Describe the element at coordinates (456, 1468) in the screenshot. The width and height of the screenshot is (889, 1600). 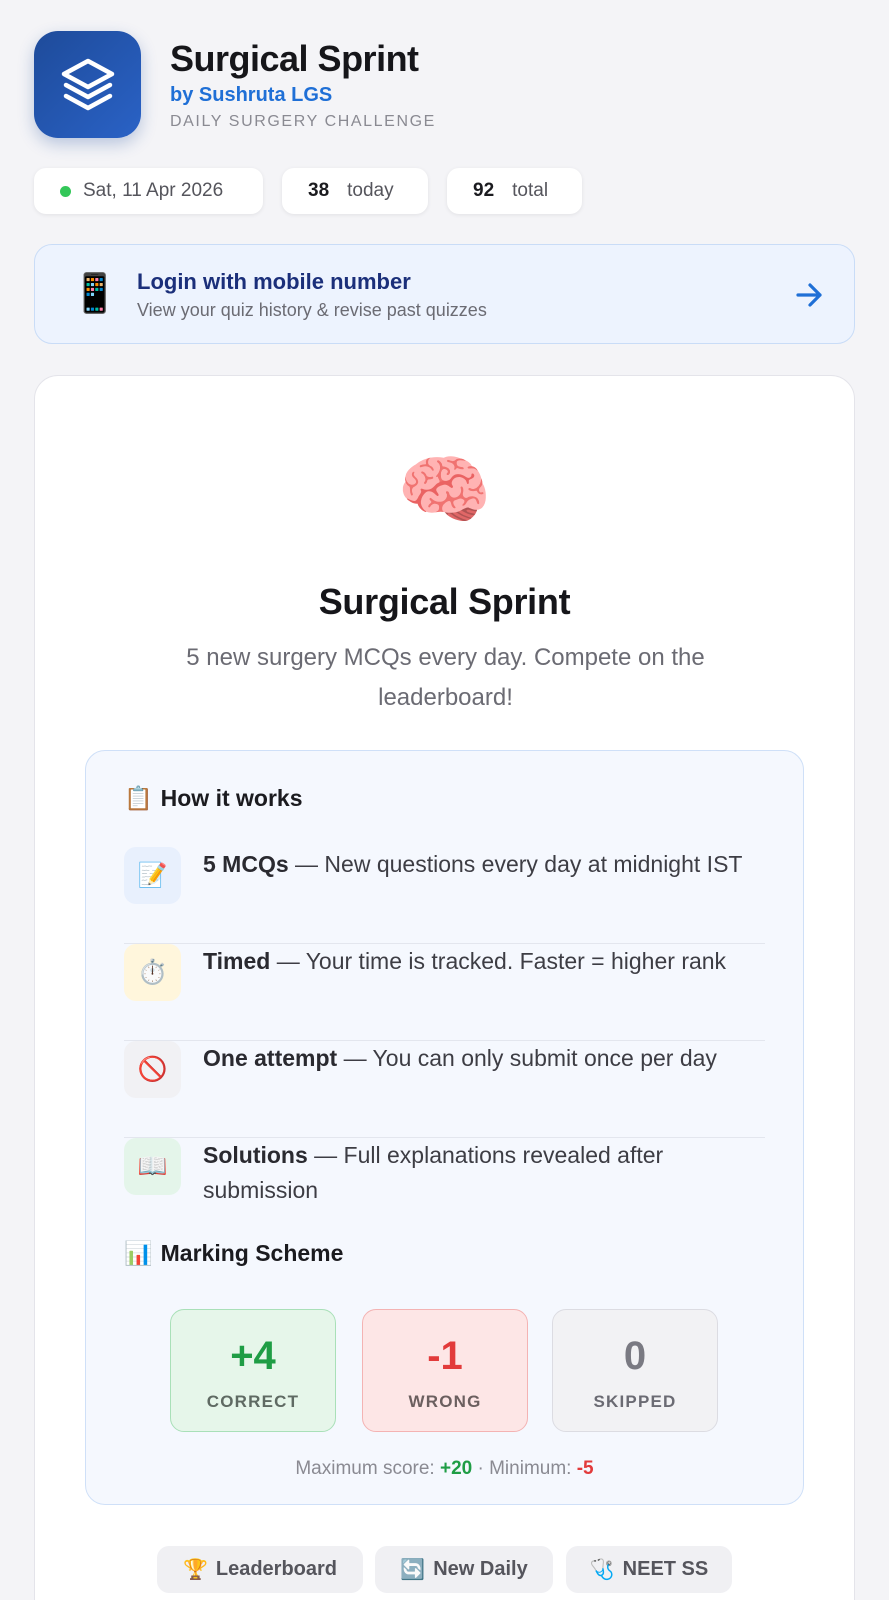
I see `max-score-value: +20` at that location.